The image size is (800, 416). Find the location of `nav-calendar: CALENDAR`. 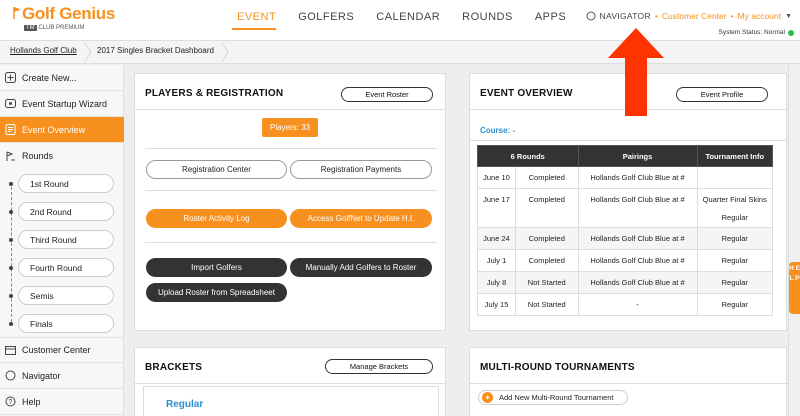

nav-calendar: CALENDAR is located at coordinates (408, 17).